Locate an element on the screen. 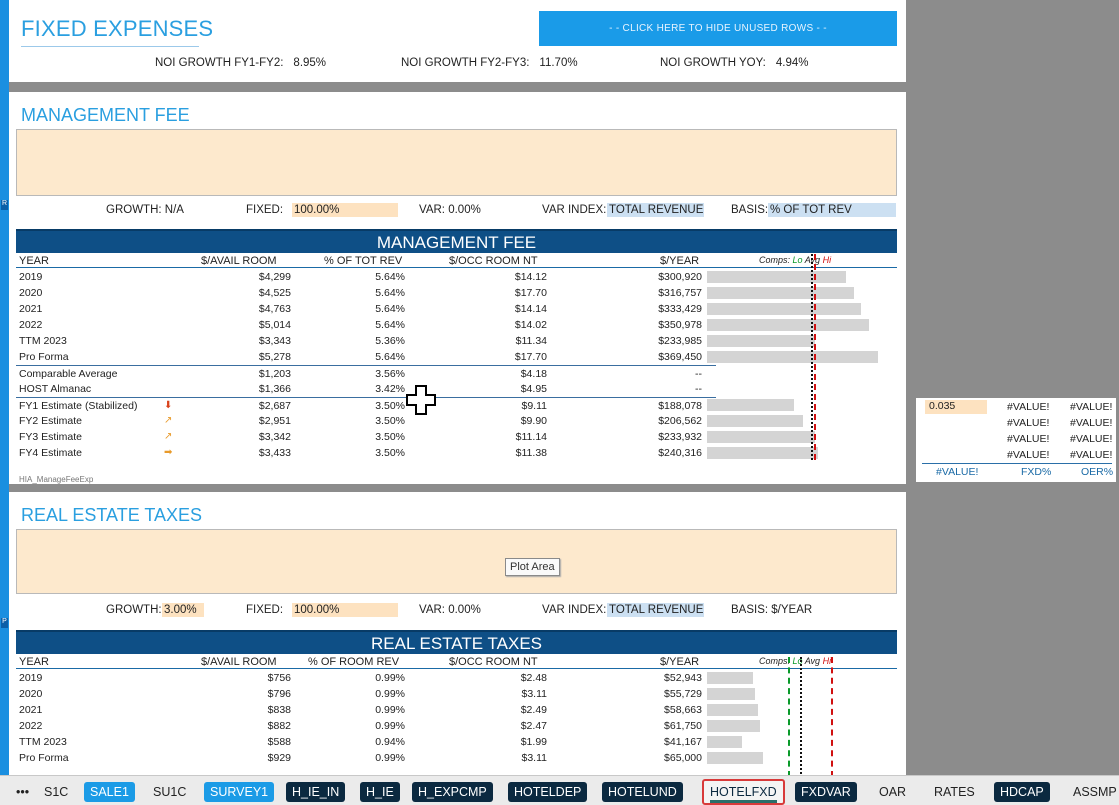  cell-c: $1.99 is located at coordinates (533, 742).